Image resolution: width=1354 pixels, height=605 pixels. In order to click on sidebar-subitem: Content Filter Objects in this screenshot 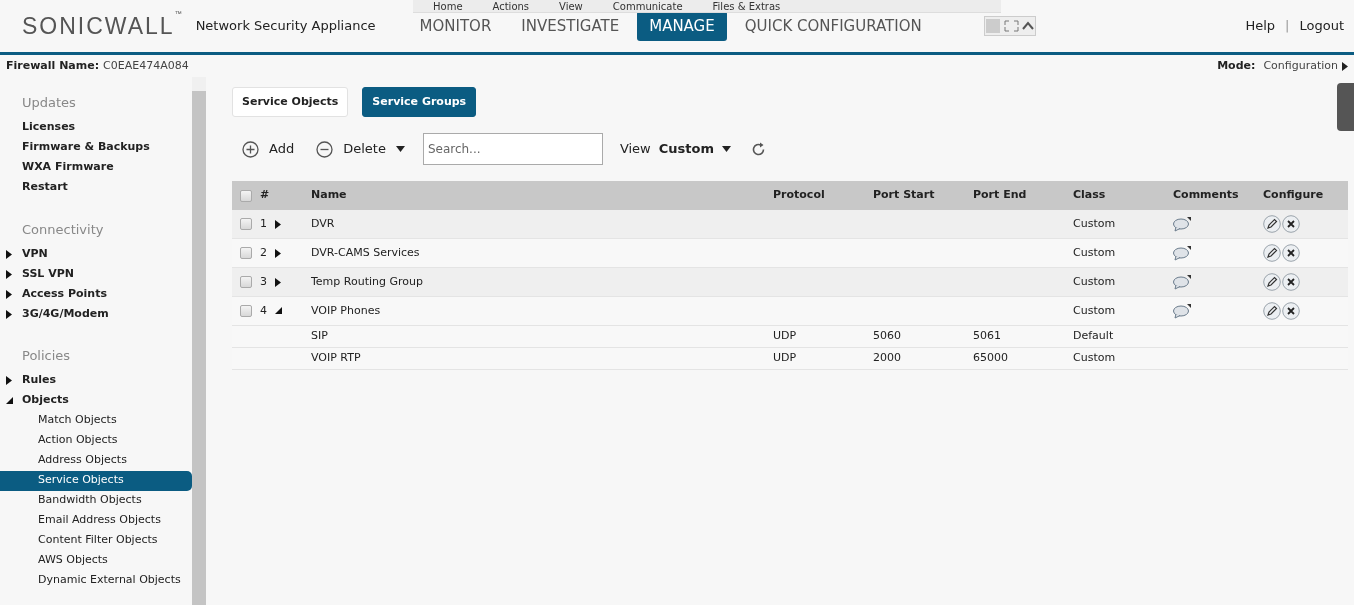, I will do `click(96, 540)`.